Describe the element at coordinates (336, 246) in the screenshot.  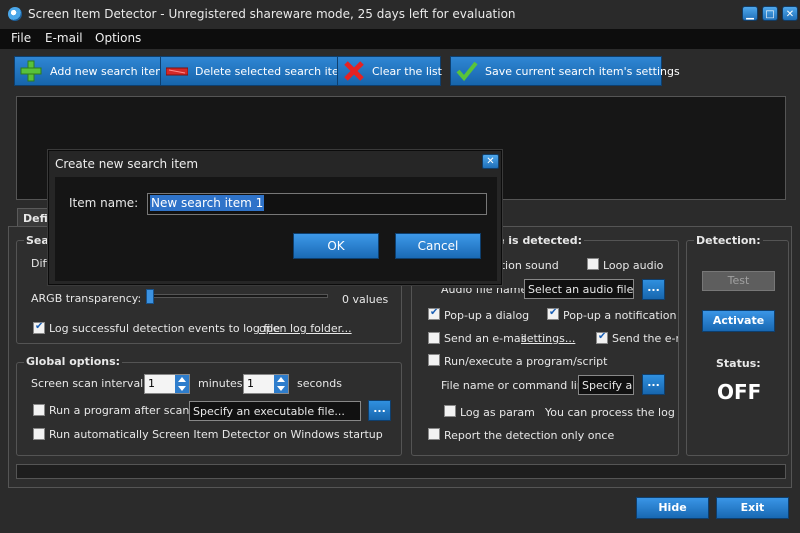
I see `ok-button: OK` at that location.